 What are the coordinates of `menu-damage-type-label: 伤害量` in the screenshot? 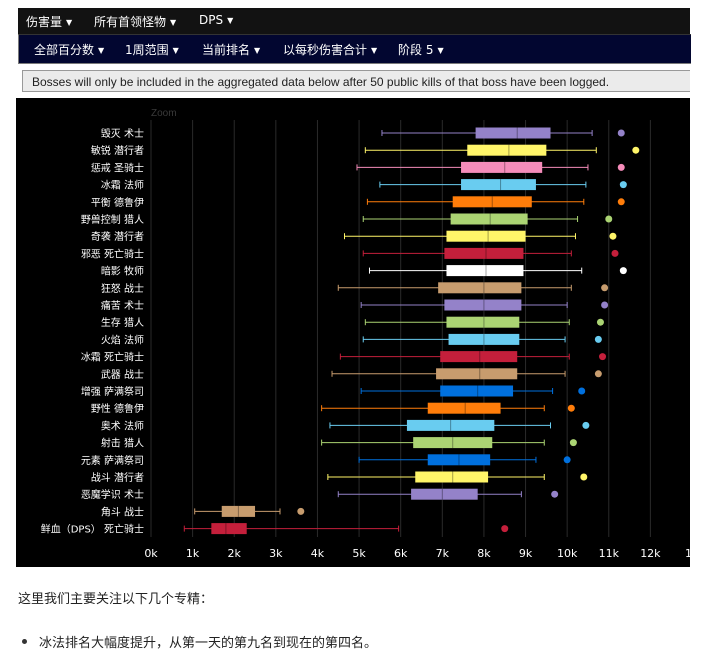 It's located at (44, 22).